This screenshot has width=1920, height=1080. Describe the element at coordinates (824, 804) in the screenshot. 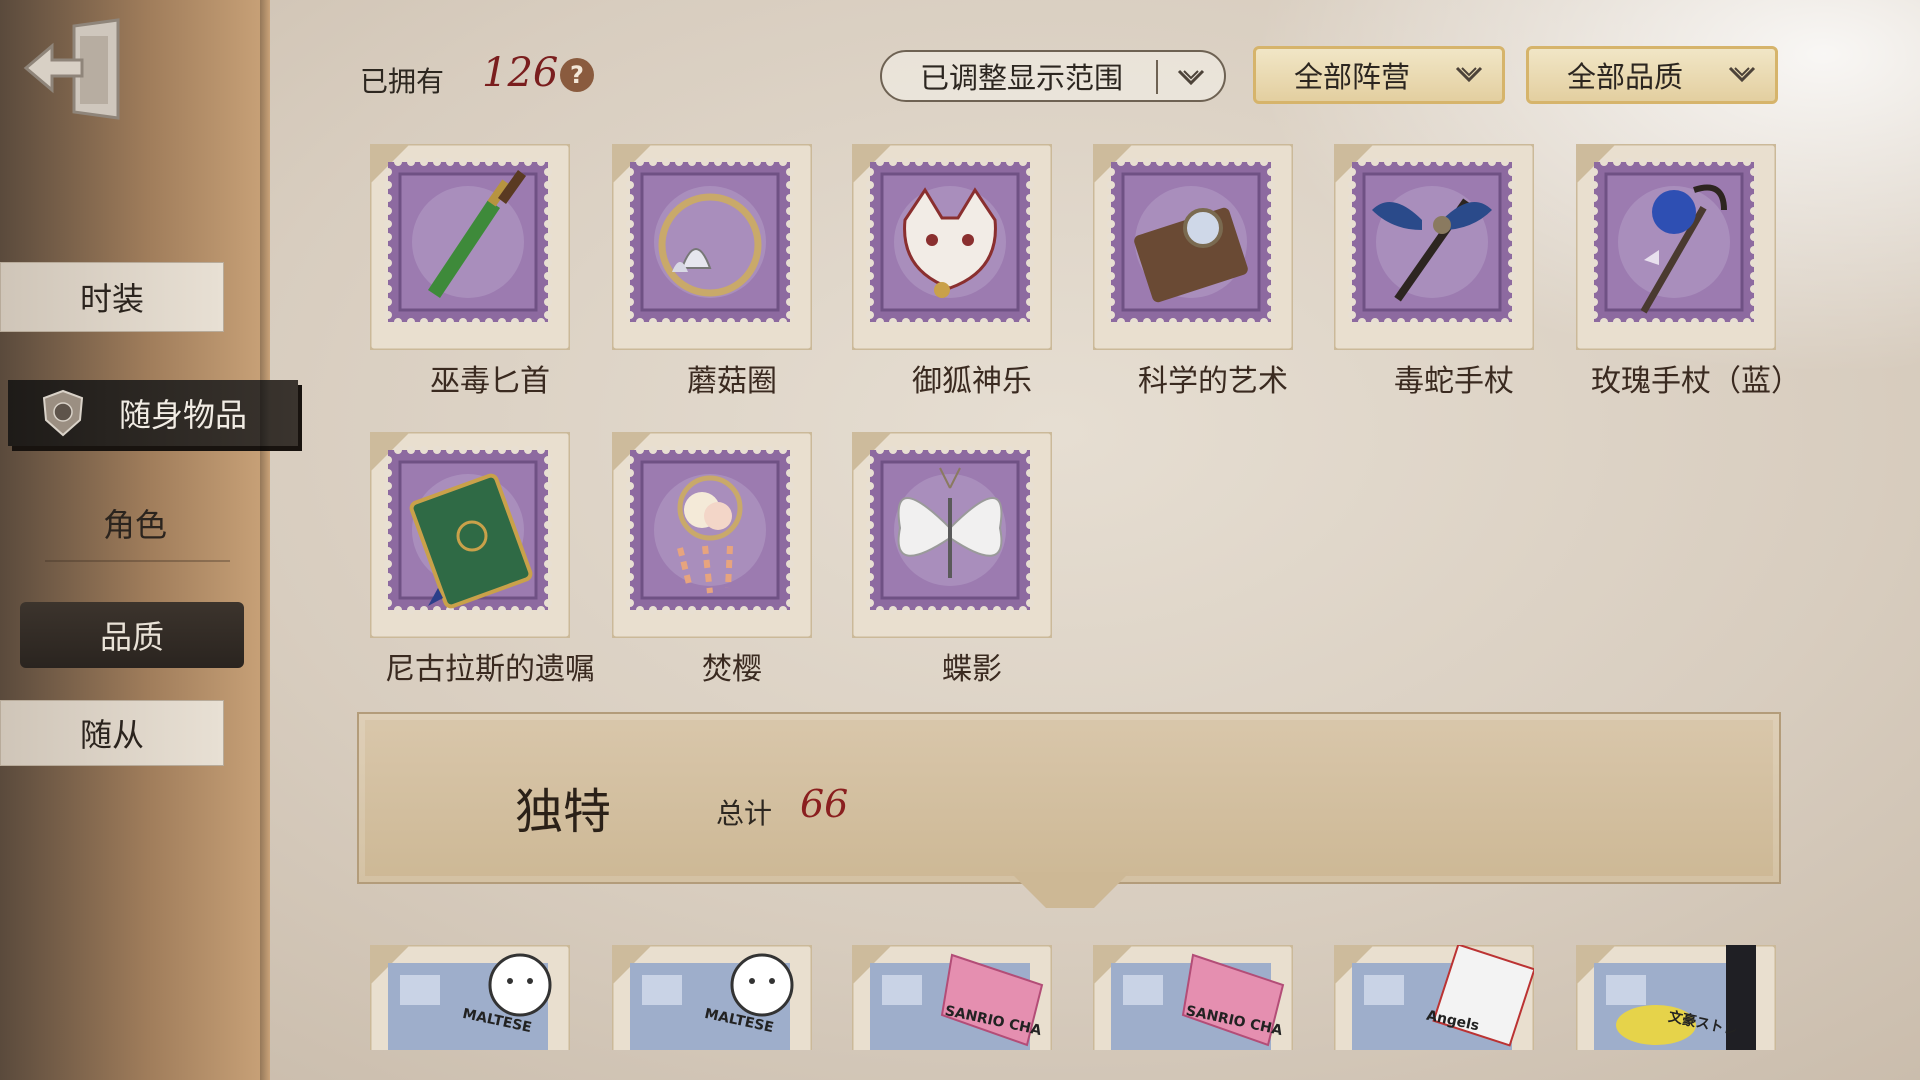

I see `unique-total-count: 66` at that location.